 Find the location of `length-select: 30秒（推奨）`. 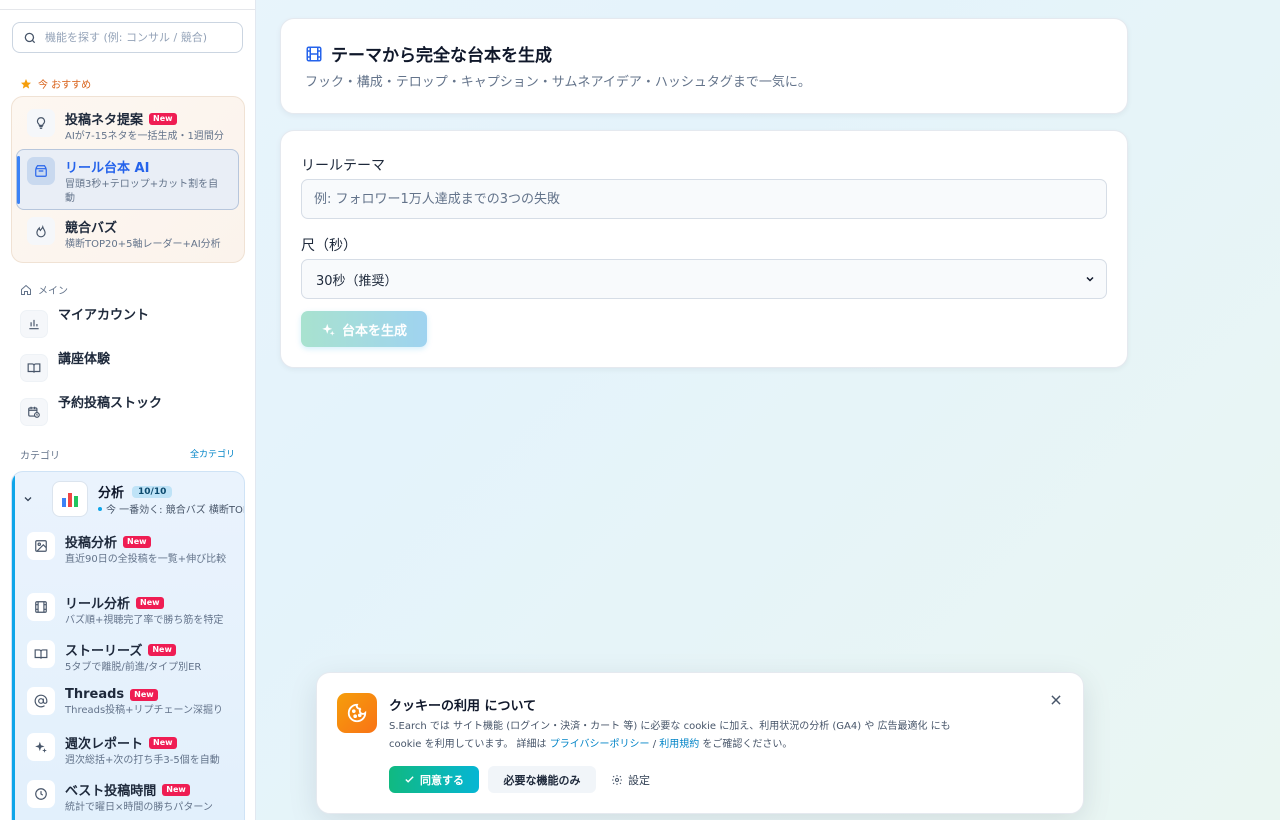

length-select: 30秒（推奨） is located at coordinates (704, 279).